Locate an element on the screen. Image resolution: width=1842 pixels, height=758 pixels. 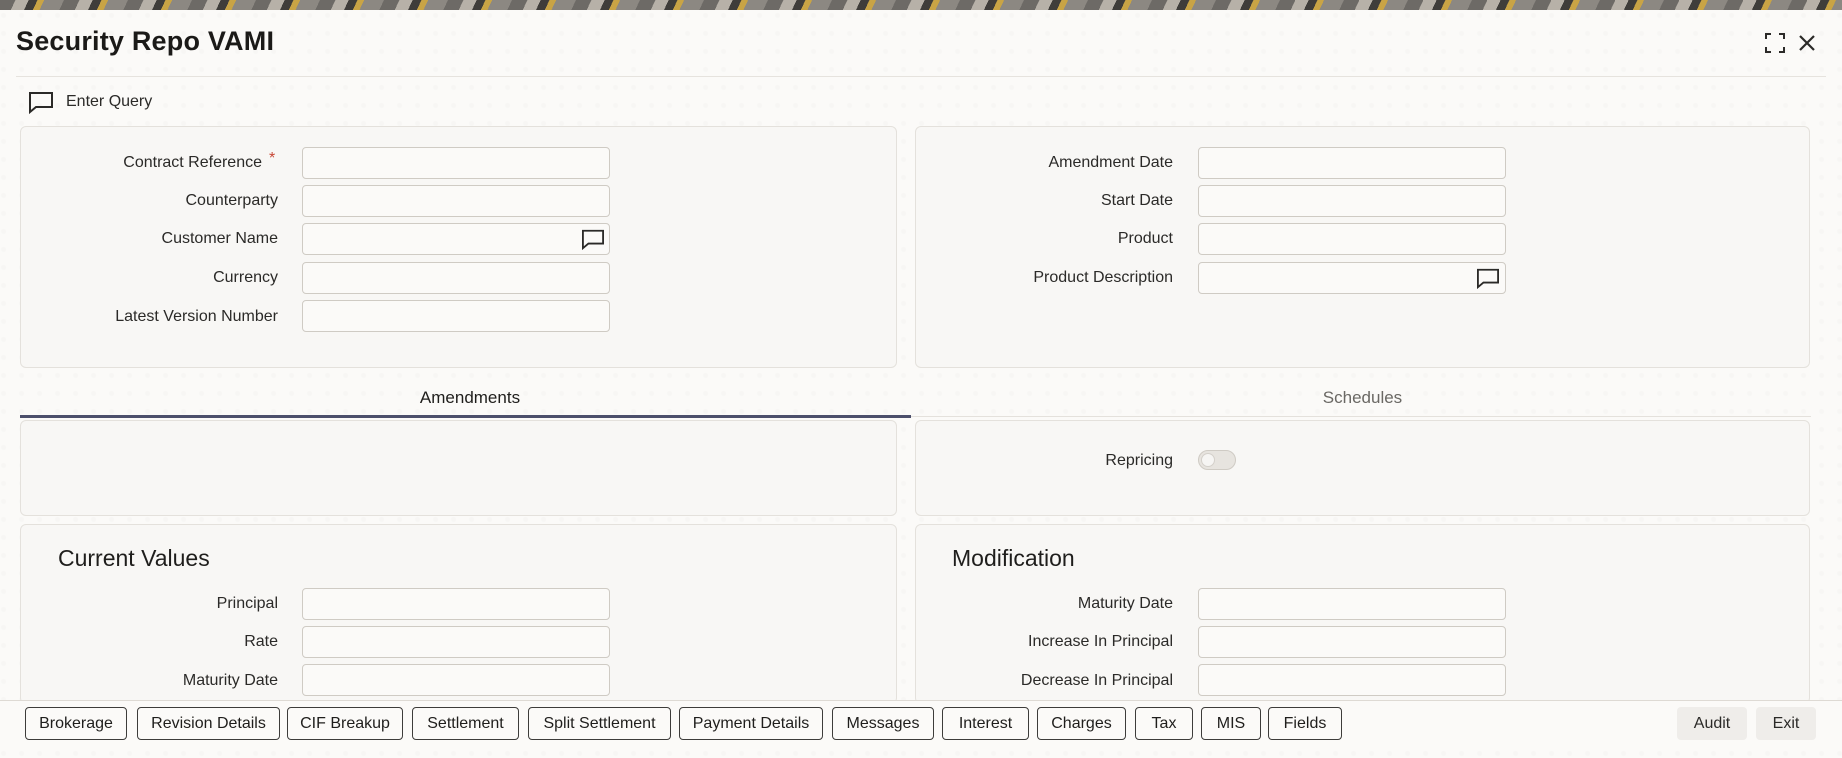
enter-query-label: Enter Query is located at coordinates (109, 101).